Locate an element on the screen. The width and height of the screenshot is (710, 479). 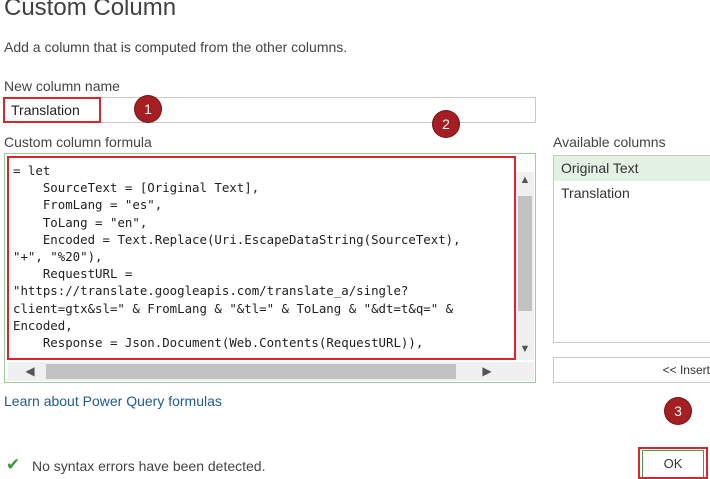
scroll-right-icon: ▶ is located at coordinates (487, 371).